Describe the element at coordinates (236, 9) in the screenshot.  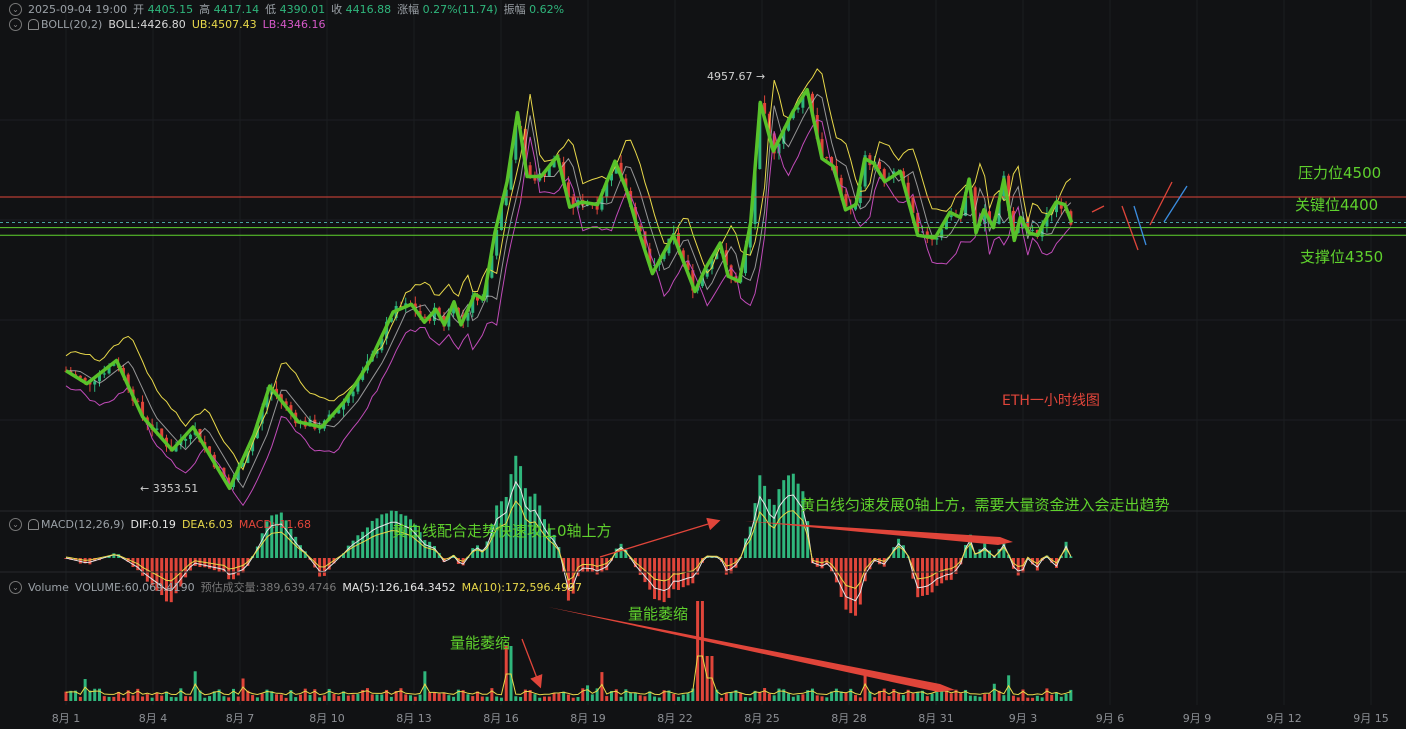
I see `high-value: 4417.14` at that location.